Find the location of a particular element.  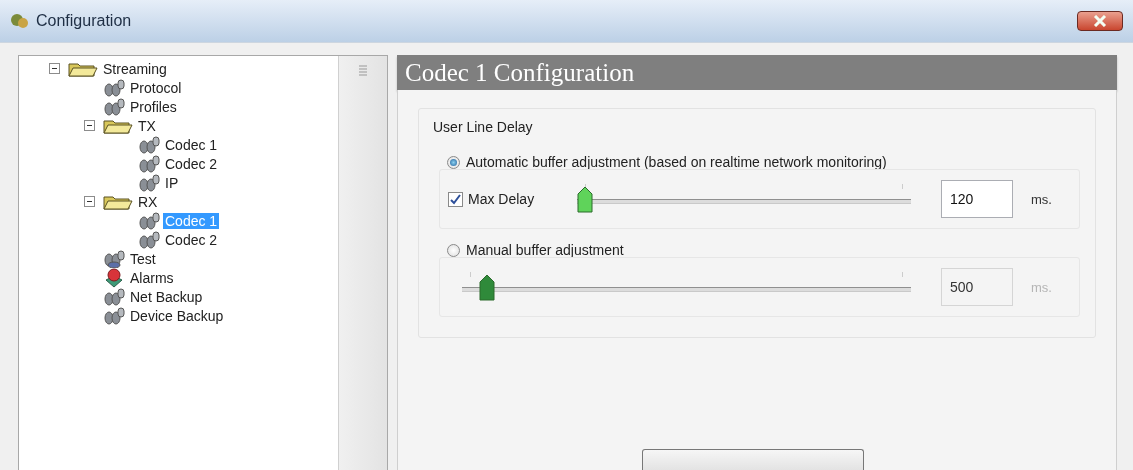

checkbox is located at coordinates (455, 199).